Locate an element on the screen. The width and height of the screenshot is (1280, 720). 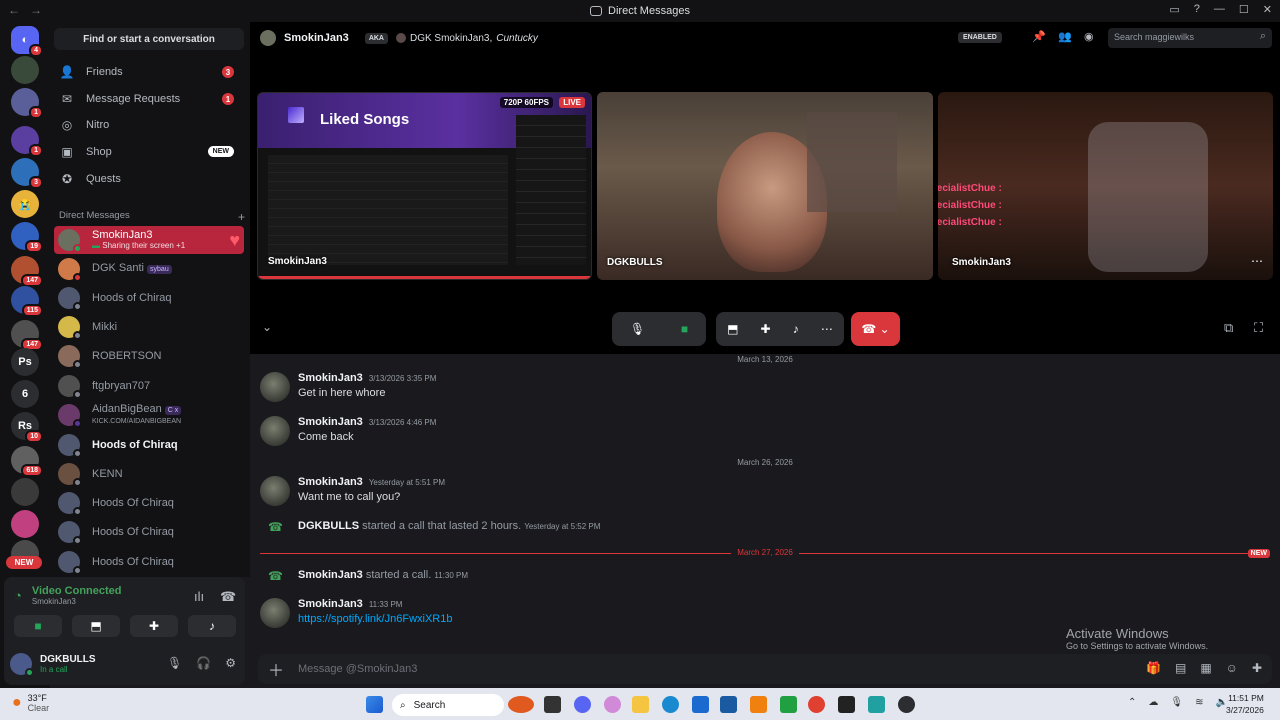
weather-widget: ● 33°F Clear is located at coordinates (30, 703).